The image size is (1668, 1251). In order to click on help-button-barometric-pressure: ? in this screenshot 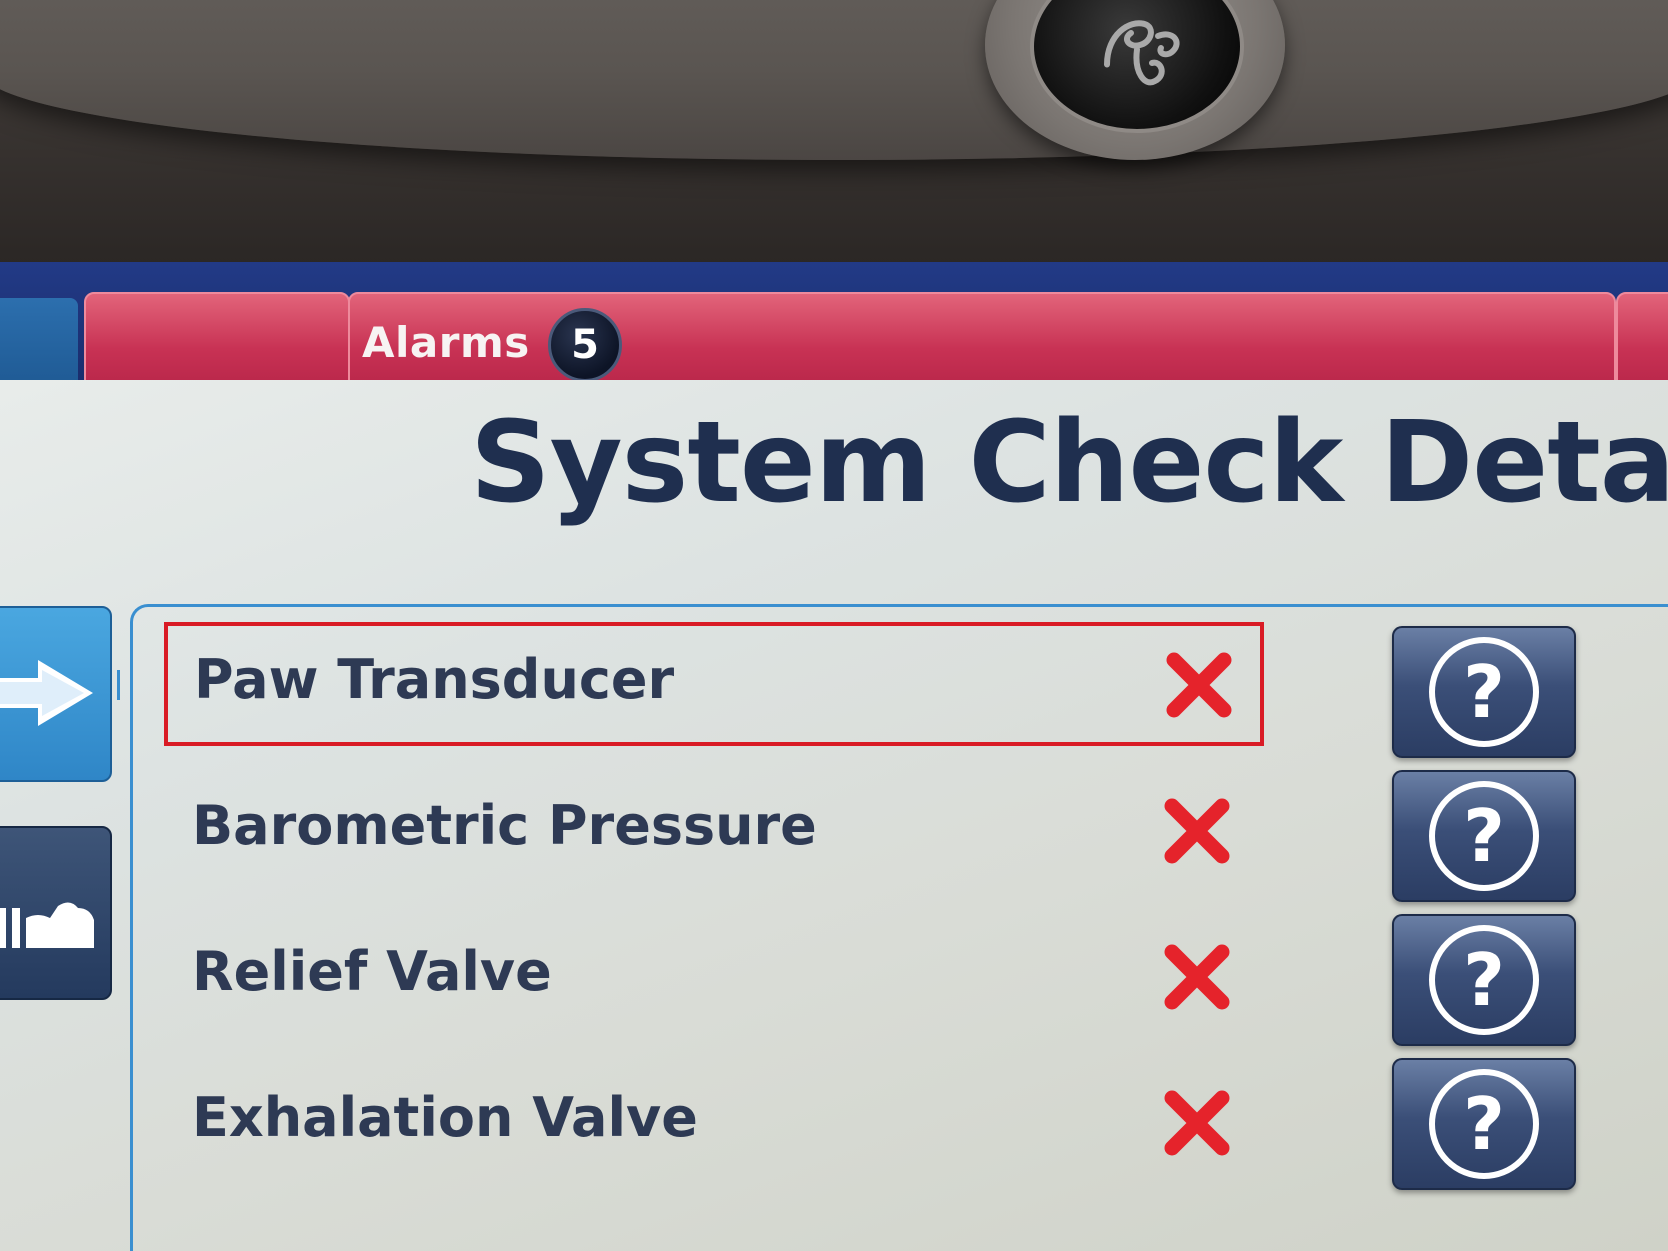, I will do `click(1484, 836)`.